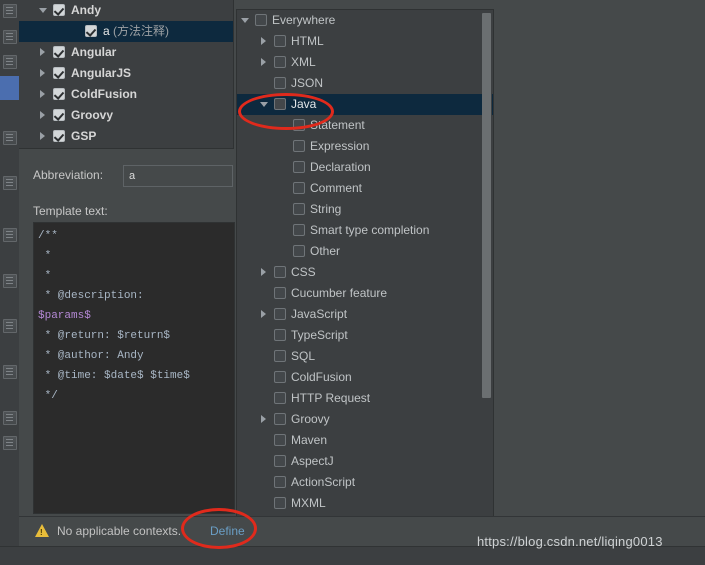 The width and height of the screenshot is (705, 565). I want to click on template-tree-row: AngularJS, so click(126, 73).